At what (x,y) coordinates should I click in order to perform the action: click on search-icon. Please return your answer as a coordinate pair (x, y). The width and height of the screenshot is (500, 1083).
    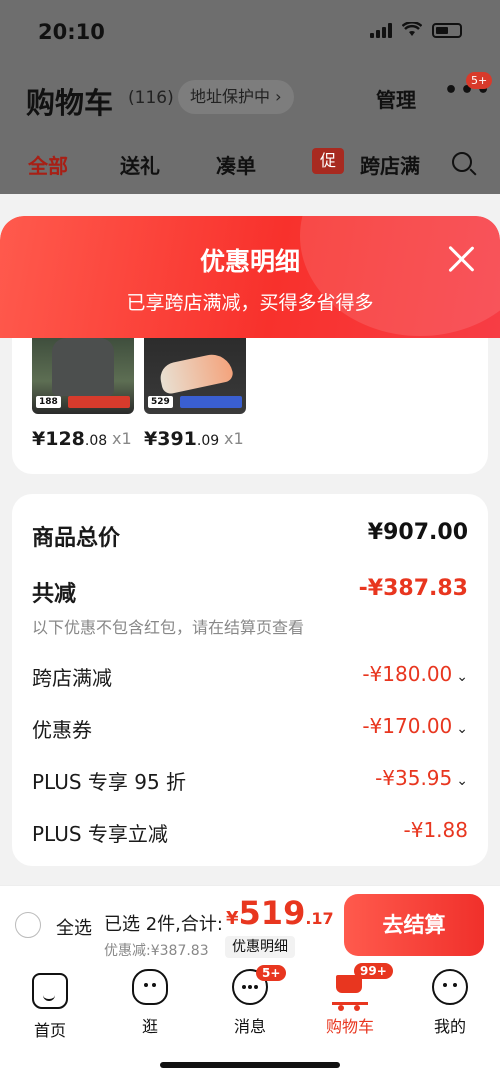
    Looking at the image, I should click on (462, 162).